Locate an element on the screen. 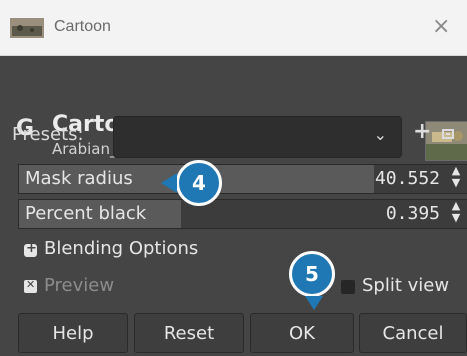 This screenshot has height=356, width=467. percent-black-value: 0.395 is located at coordinates (413, 213).